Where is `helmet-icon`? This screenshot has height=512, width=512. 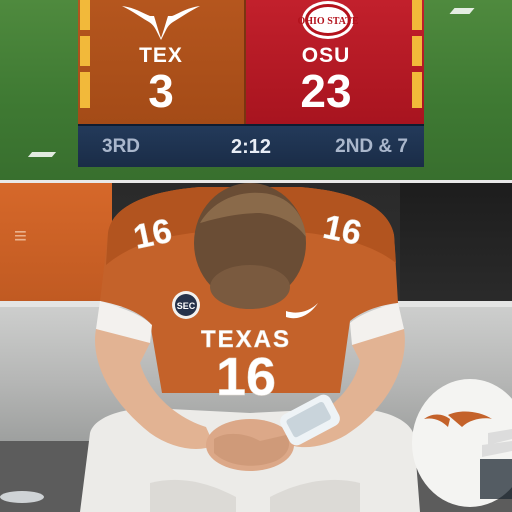
helmet-icon is located at coordinates (462, 443).